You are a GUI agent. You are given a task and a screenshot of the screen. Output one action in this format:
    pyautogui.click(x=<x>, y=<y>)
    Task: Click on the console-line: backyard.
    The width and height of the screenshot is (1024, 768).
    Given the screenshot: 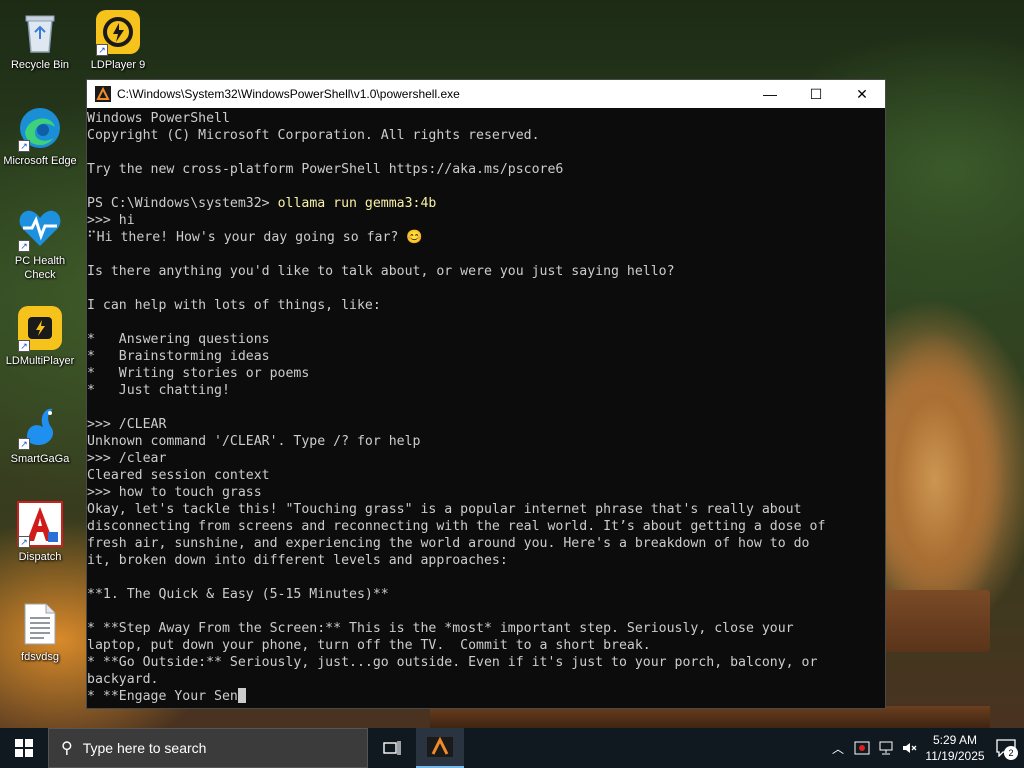 What is the action you would take?
    pyautogui.click(x=486, y=679)
    